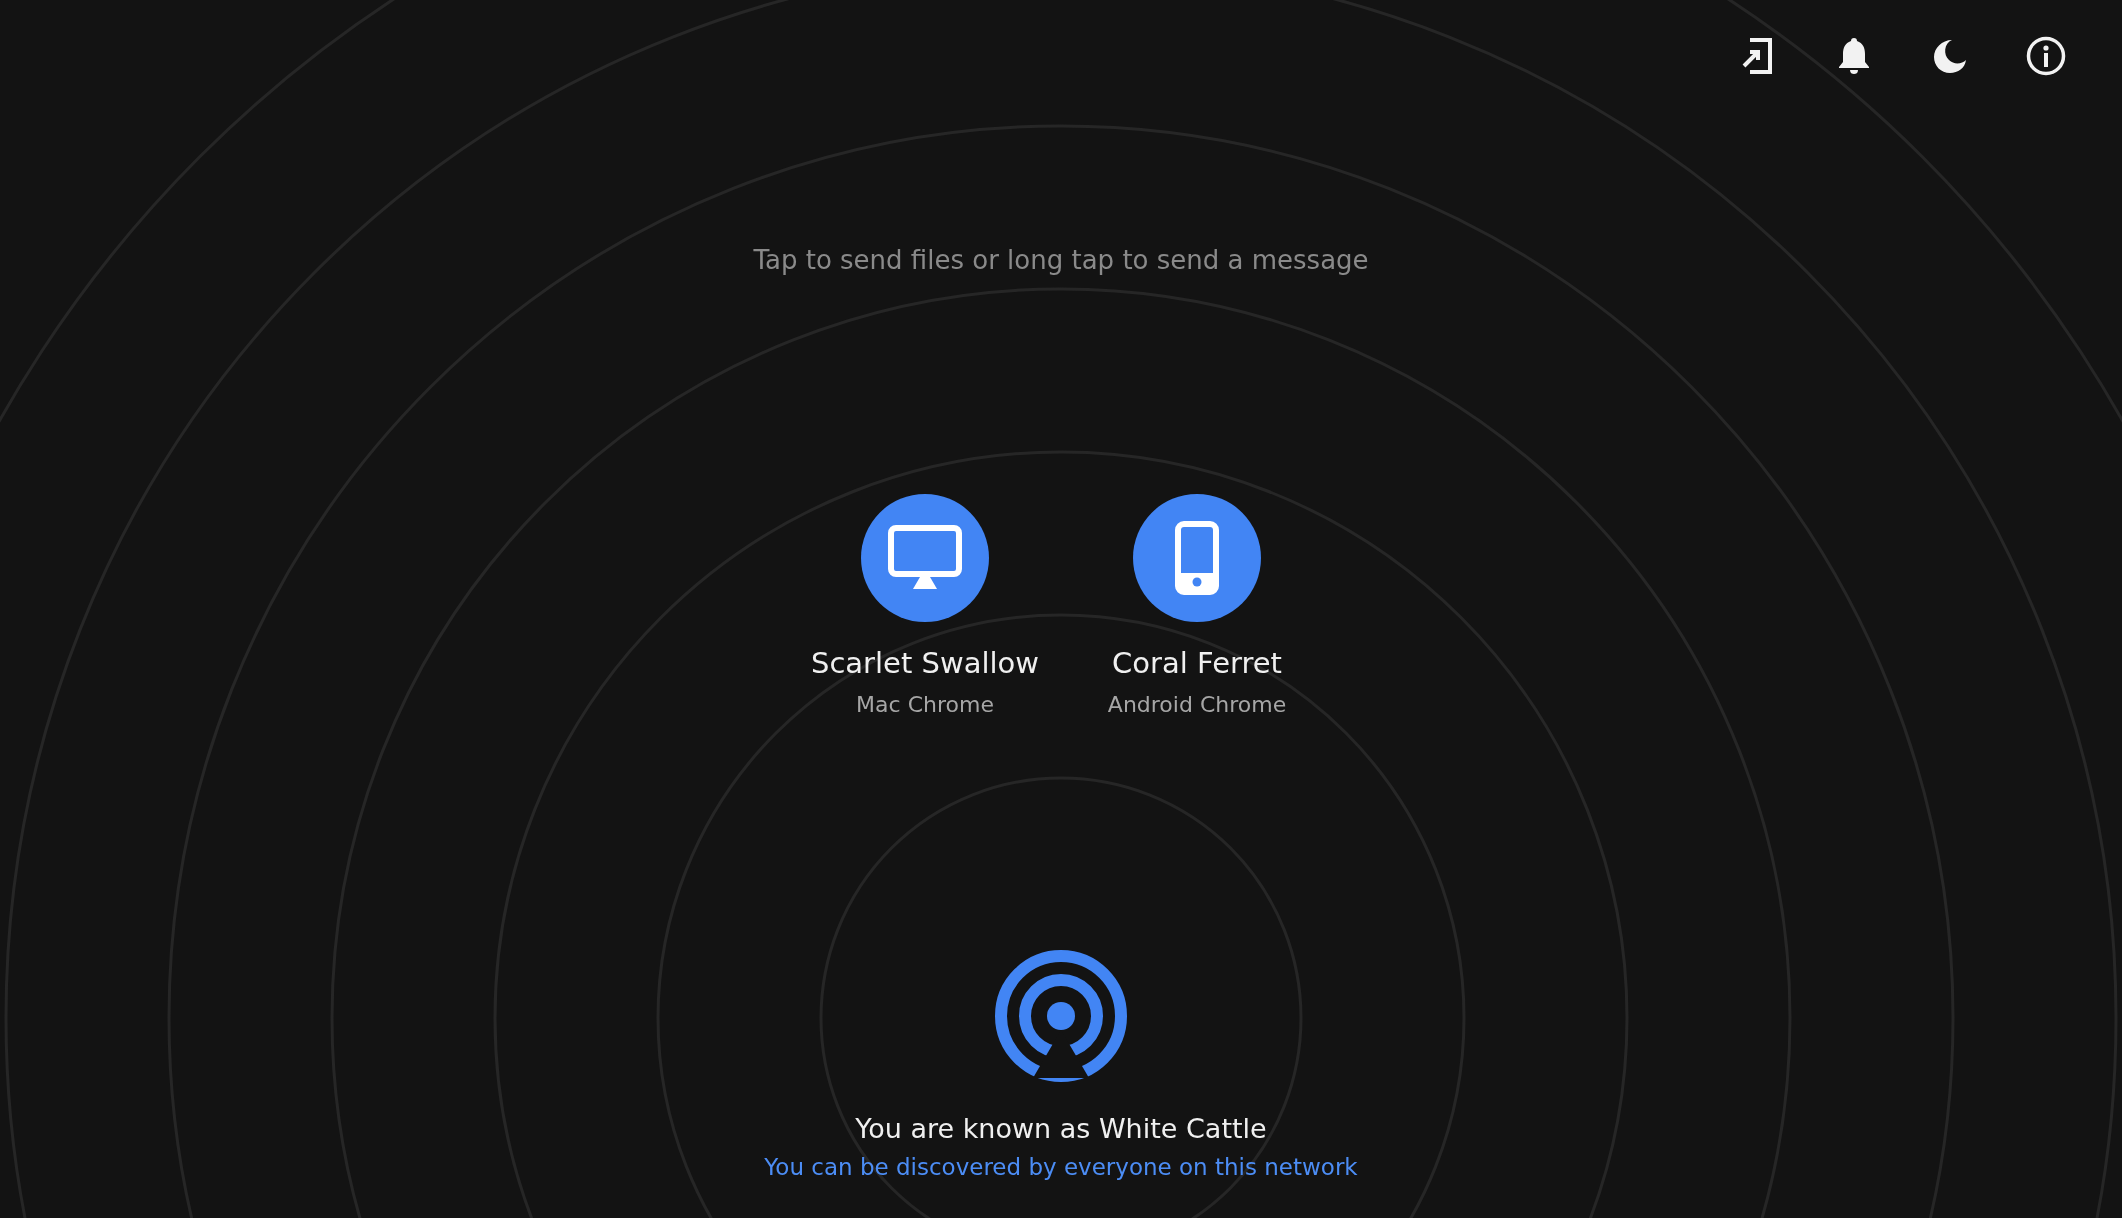 The width and height of the screenshot is (2122, 1218). I want to click on bell-icon, so click(1854, 56).